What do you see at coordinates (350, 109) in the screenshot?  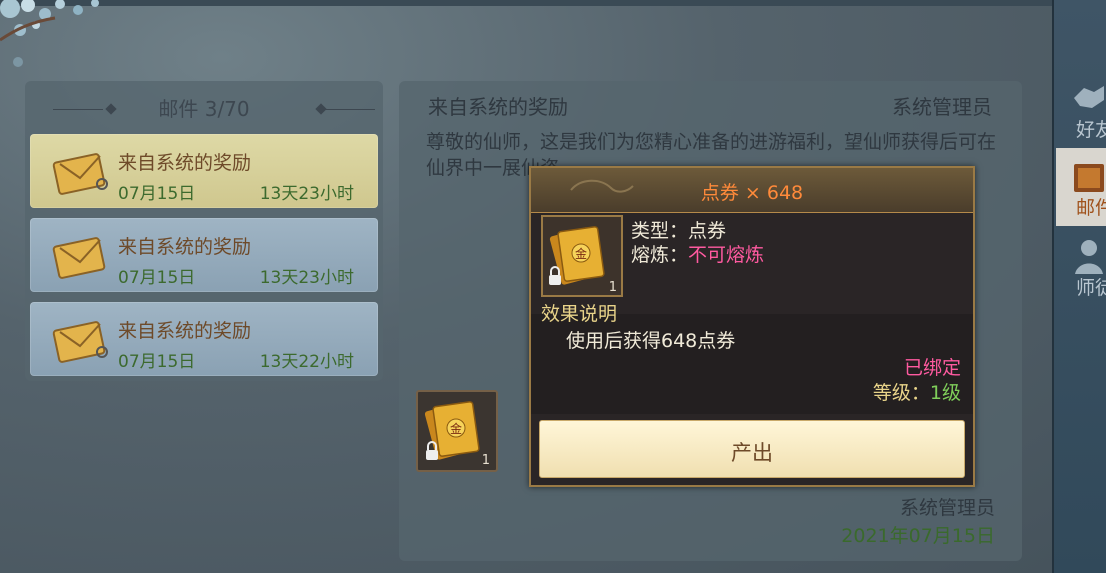 I see `header-divider-right` at bounding box center [350, 109].